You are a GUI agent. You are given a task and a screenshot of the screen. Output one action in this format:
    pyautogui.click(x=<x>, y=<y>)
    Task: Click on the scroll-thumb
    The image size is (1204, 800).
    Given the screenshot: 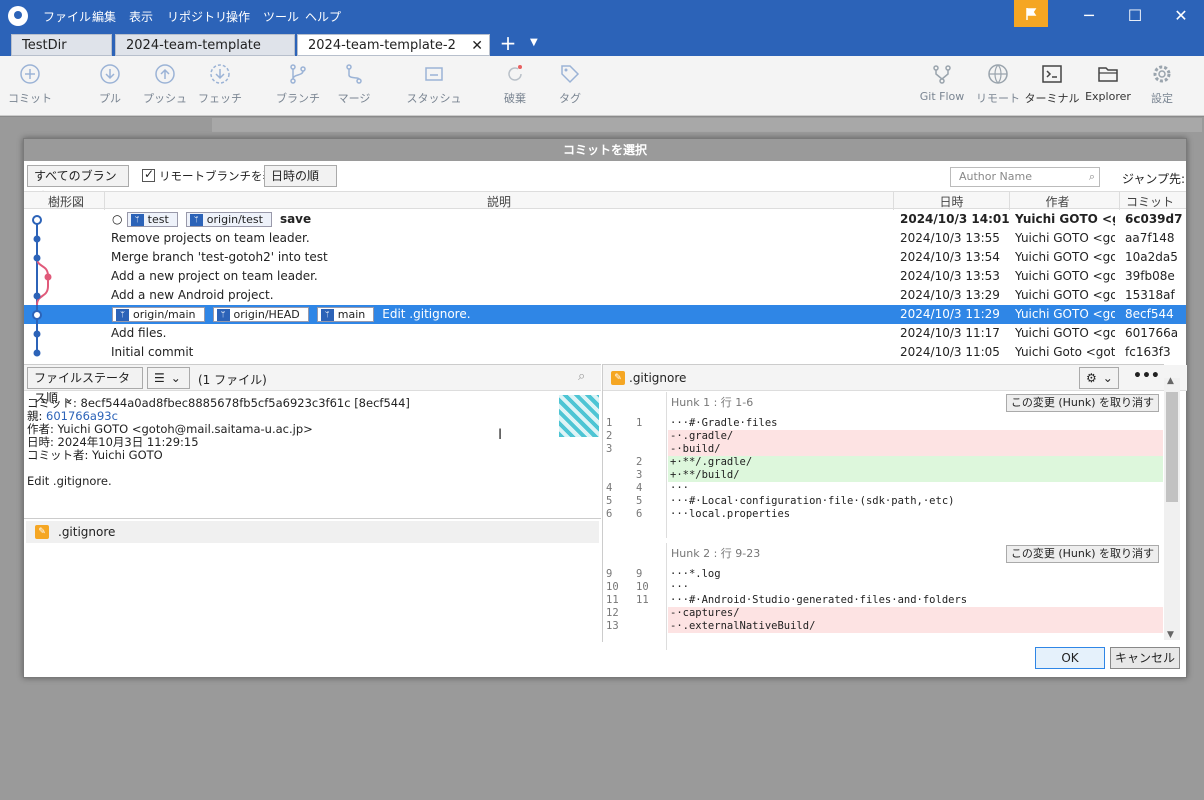 What is the action you would take?
    pyautogui.click(x=1172, y=447)
    